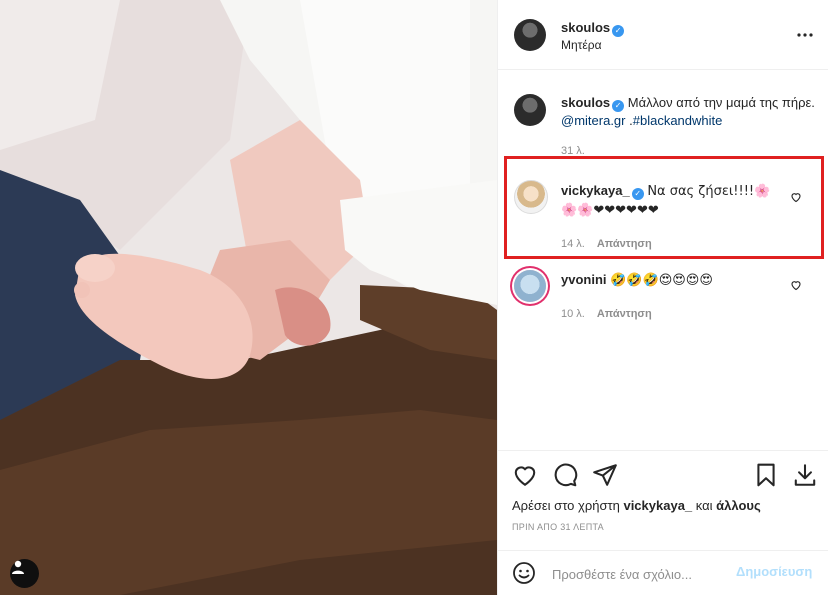 The height and width of the screenshot is (595, 828). What do you see at coordinates (657, 505) in the screenshot?
I see `likes-liker-link: vickykaya_` at bounding box center [657, 505].